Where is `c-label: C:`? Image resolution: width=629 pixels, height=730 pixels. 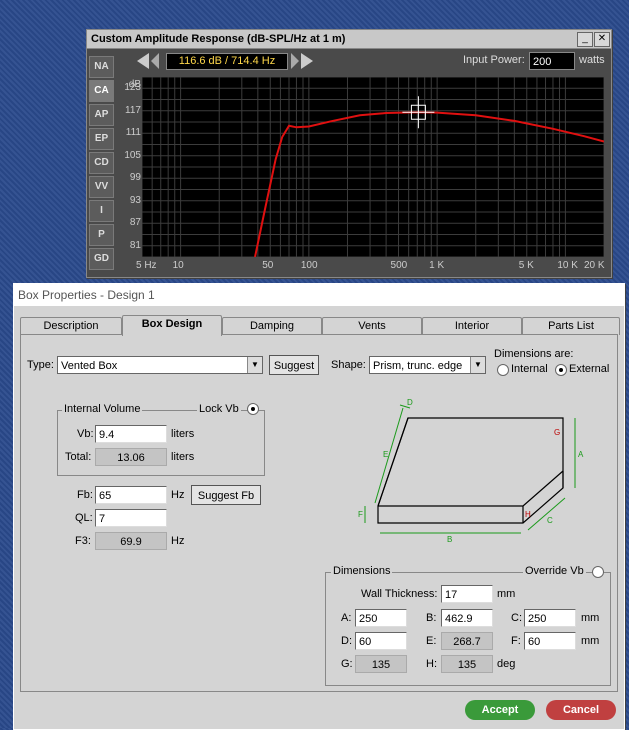 c-label: C: is located at coordinates (516, 618).